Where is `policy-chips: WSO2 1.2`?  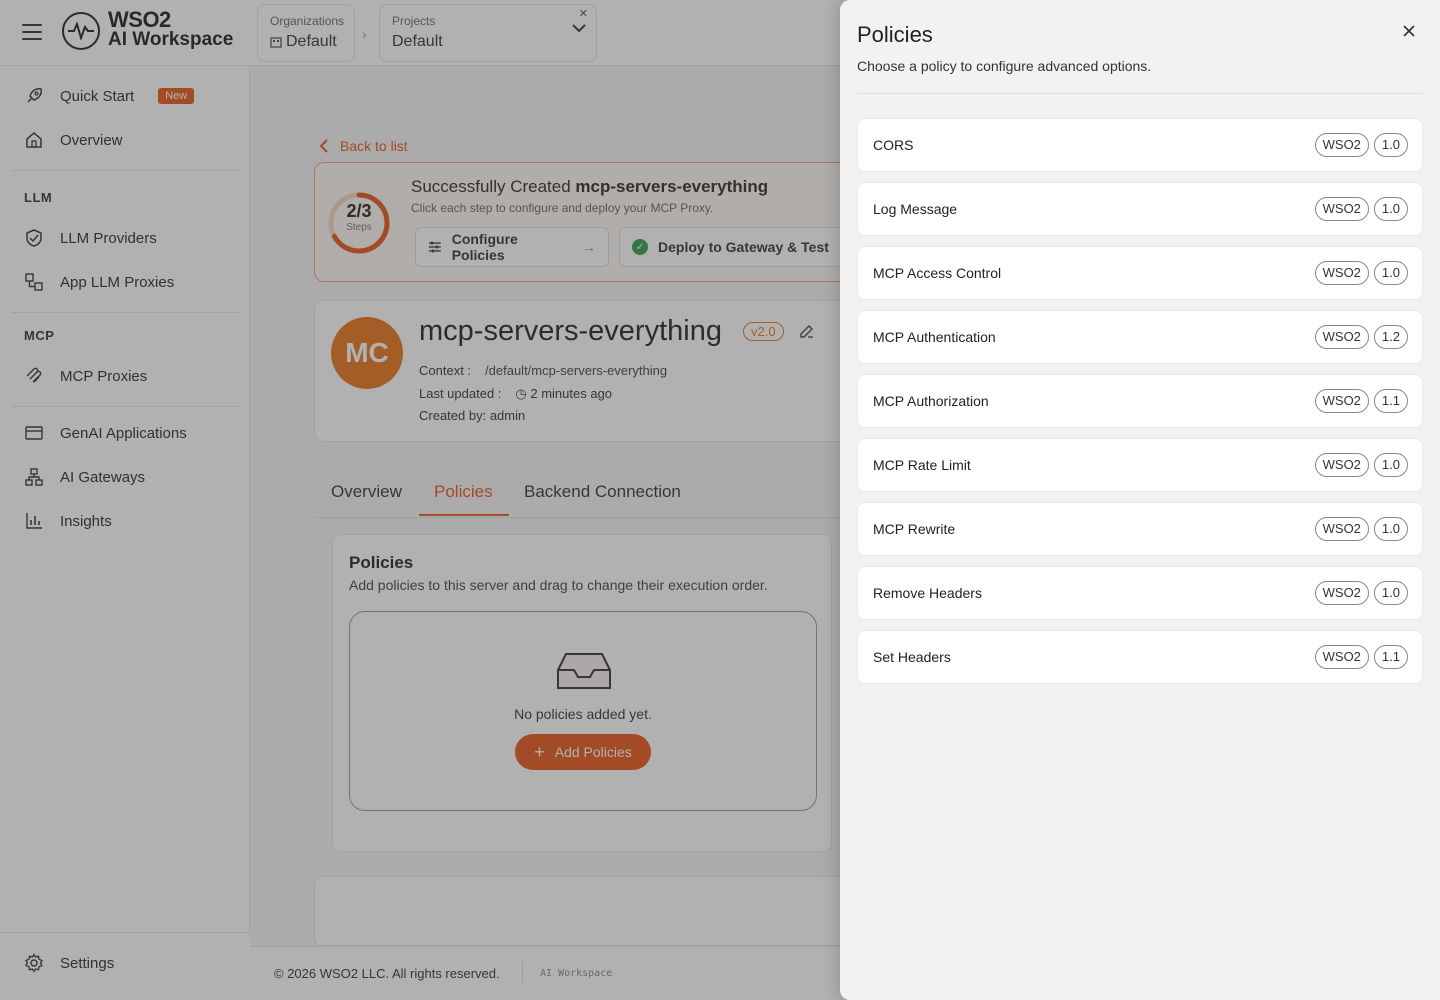 policy-chips: WSO2 1.2 is located at coordinates (1361, 337).